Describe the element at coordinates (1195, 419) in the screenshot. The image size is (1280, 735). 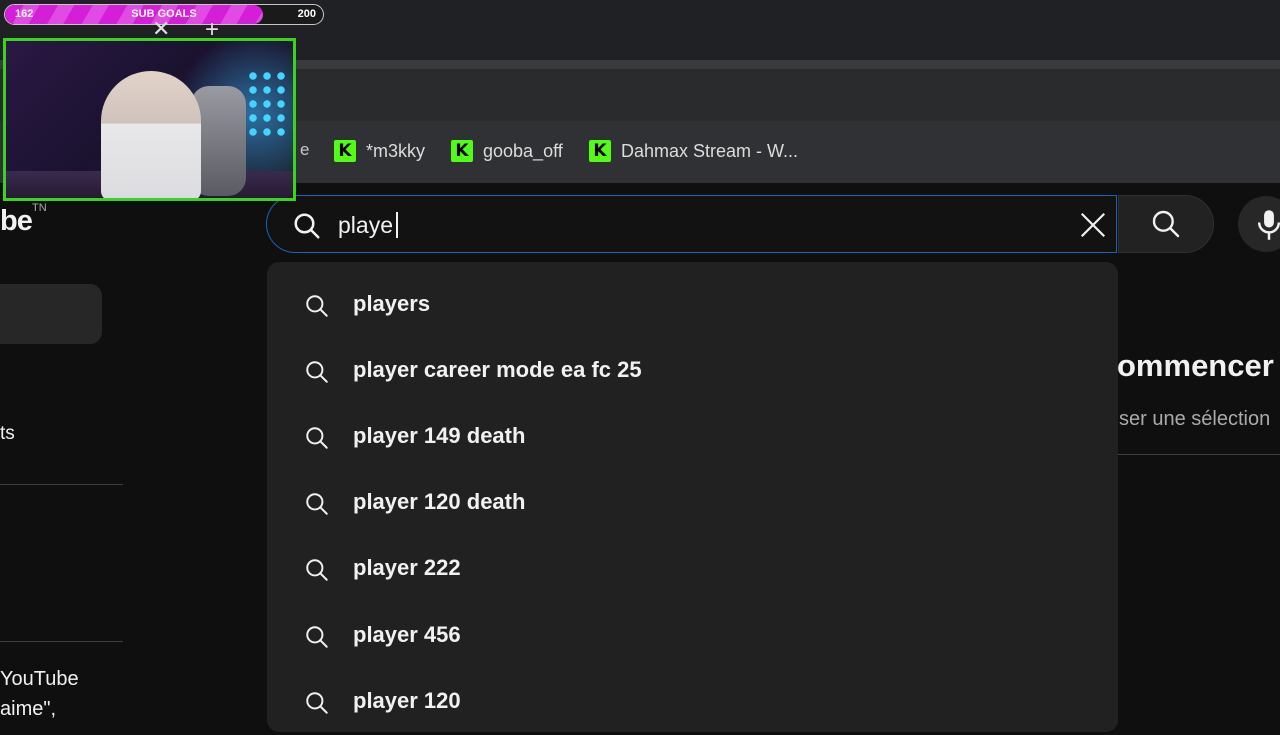
I see `main-subtext: ser une sélection` at that location.